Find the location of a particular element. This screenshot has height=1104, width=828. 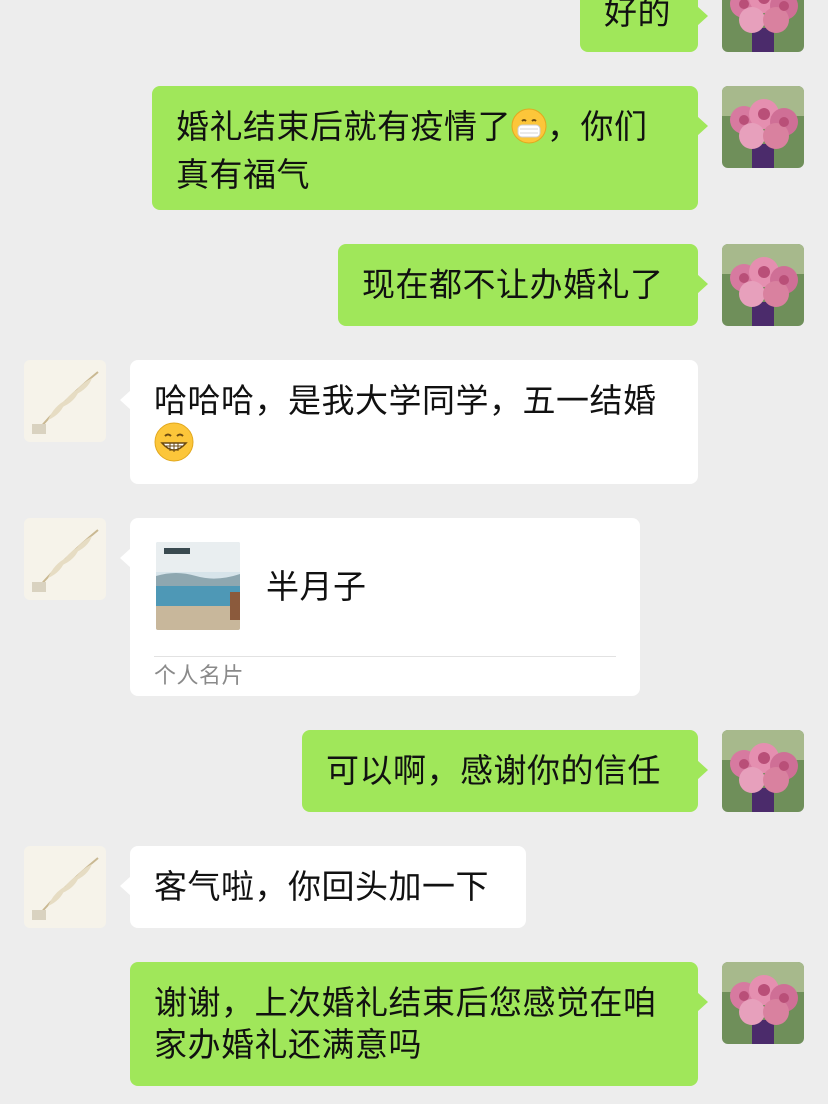

message-text: 可以啊，感谢你的信任 is located at coordinates (493, 770).